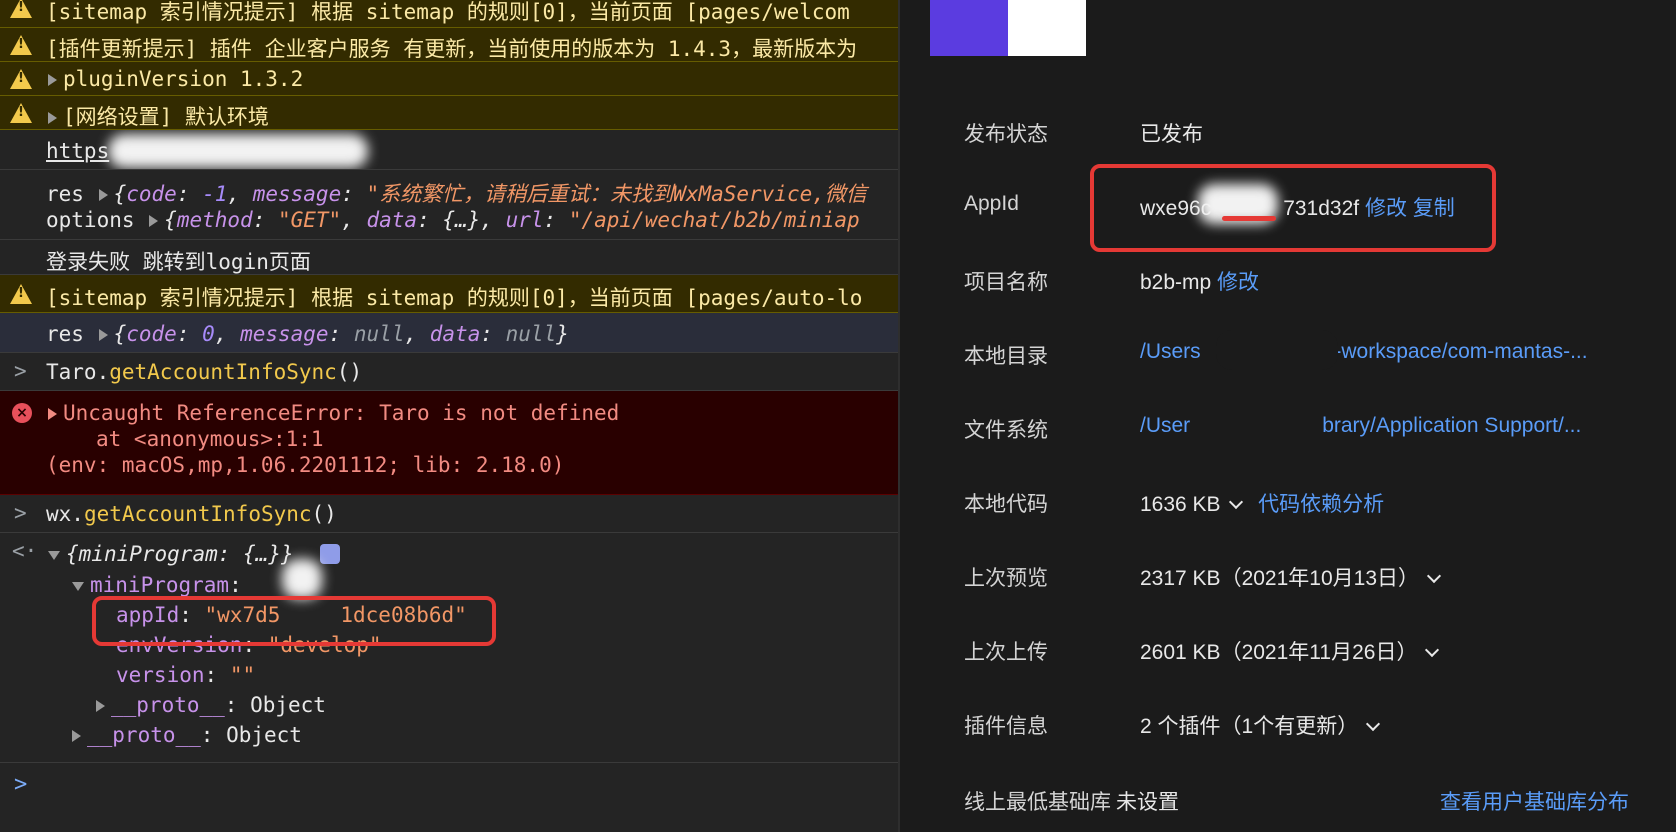 This screenshot has width=1676, height=832. Describe the element at coordinates (969, 28) in the screenshot. I see `app-logo` at that location.